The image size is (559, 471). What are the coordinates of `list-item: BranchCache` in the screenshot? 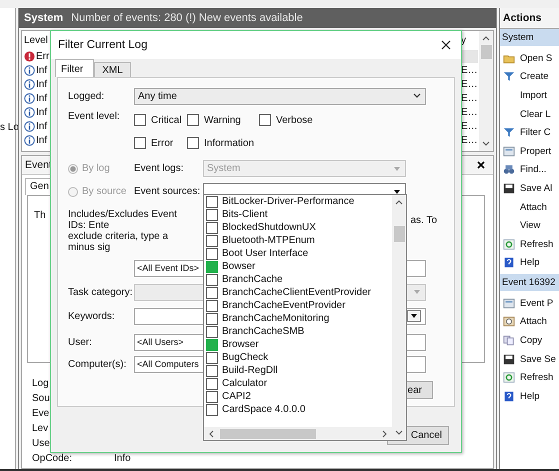 It's located at (298, 279).